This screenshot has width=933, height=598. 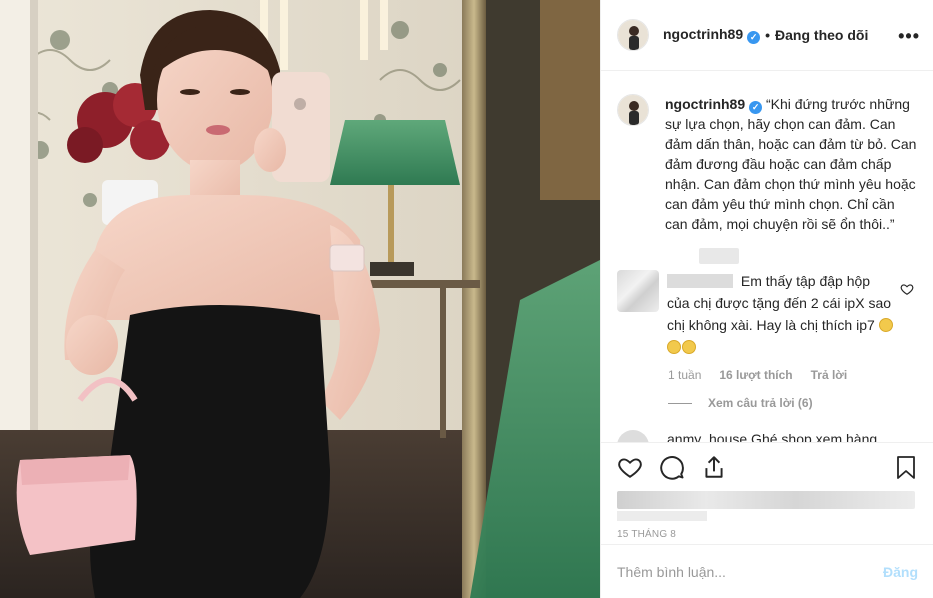 What do you see at coordinates (772, 436) in the screenshot?
I see `comment-text: anmy_house Ghé shop xem hàng` at bounding box center [772, 436].